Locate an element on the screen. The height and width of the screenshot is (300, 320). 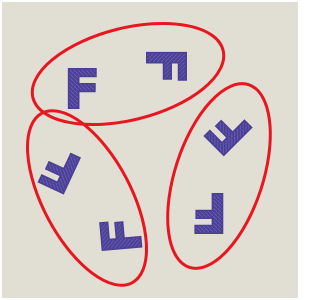
letter-f-right-bottom: F is located at coordinates (209, 212).